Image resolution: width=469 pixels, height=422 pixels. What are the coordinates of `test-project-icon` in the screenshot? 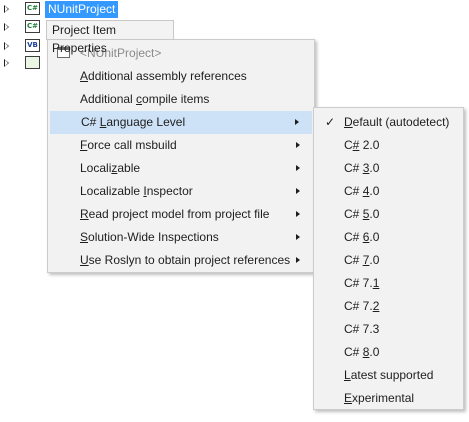 It's located at (32, 62).